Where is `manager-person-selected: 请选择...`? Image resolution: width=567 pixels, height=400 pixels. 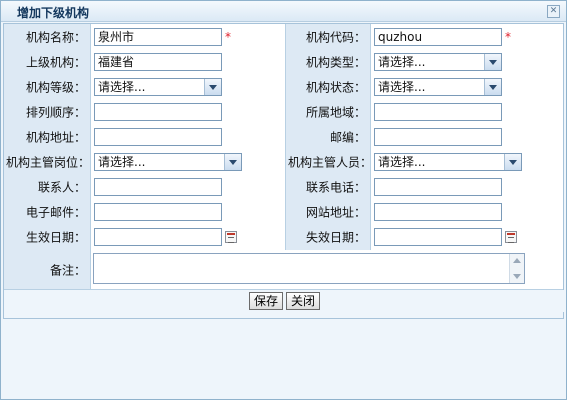 manager-person-selected: 请选择... is located at coordinates (402, 161).